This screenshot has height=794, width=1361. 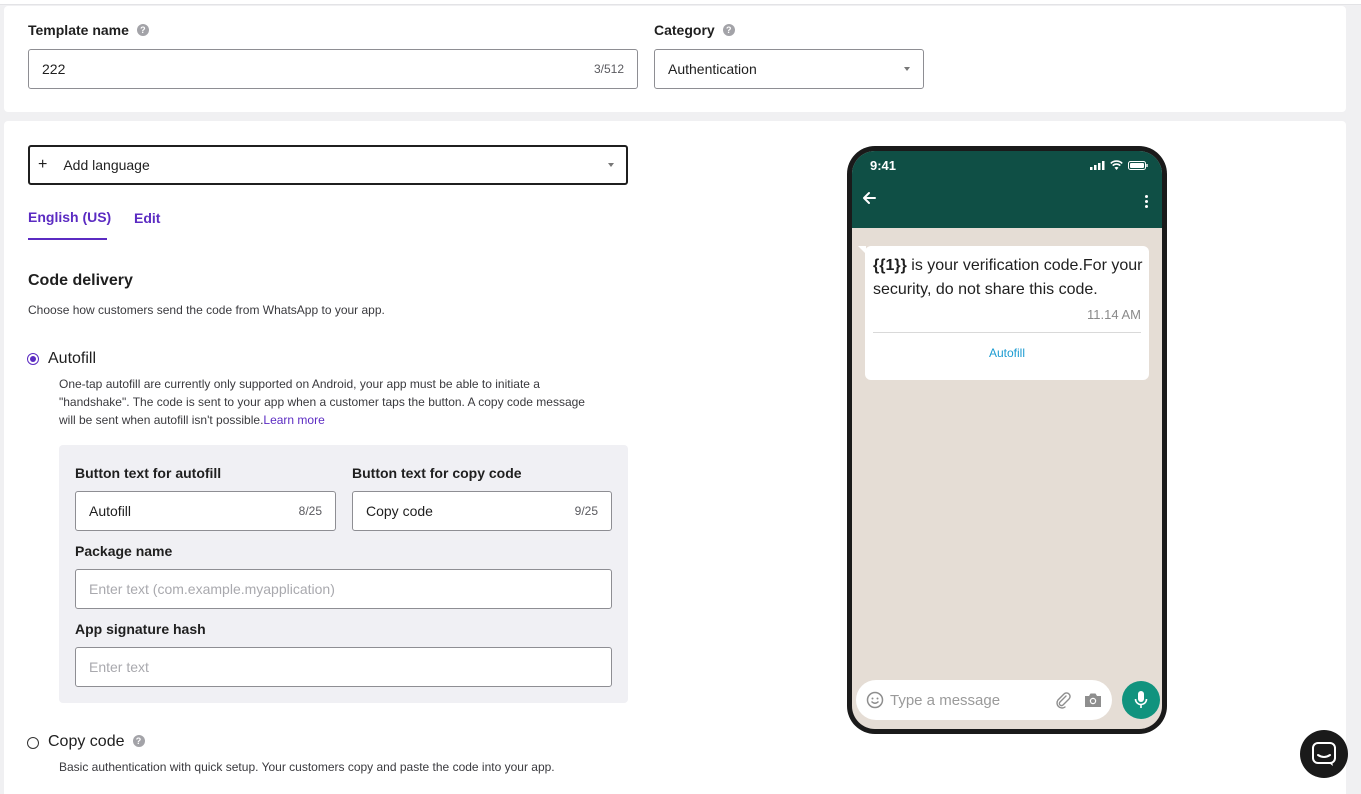 I want to click on chat-support-button, so click(x=1324, y=754).